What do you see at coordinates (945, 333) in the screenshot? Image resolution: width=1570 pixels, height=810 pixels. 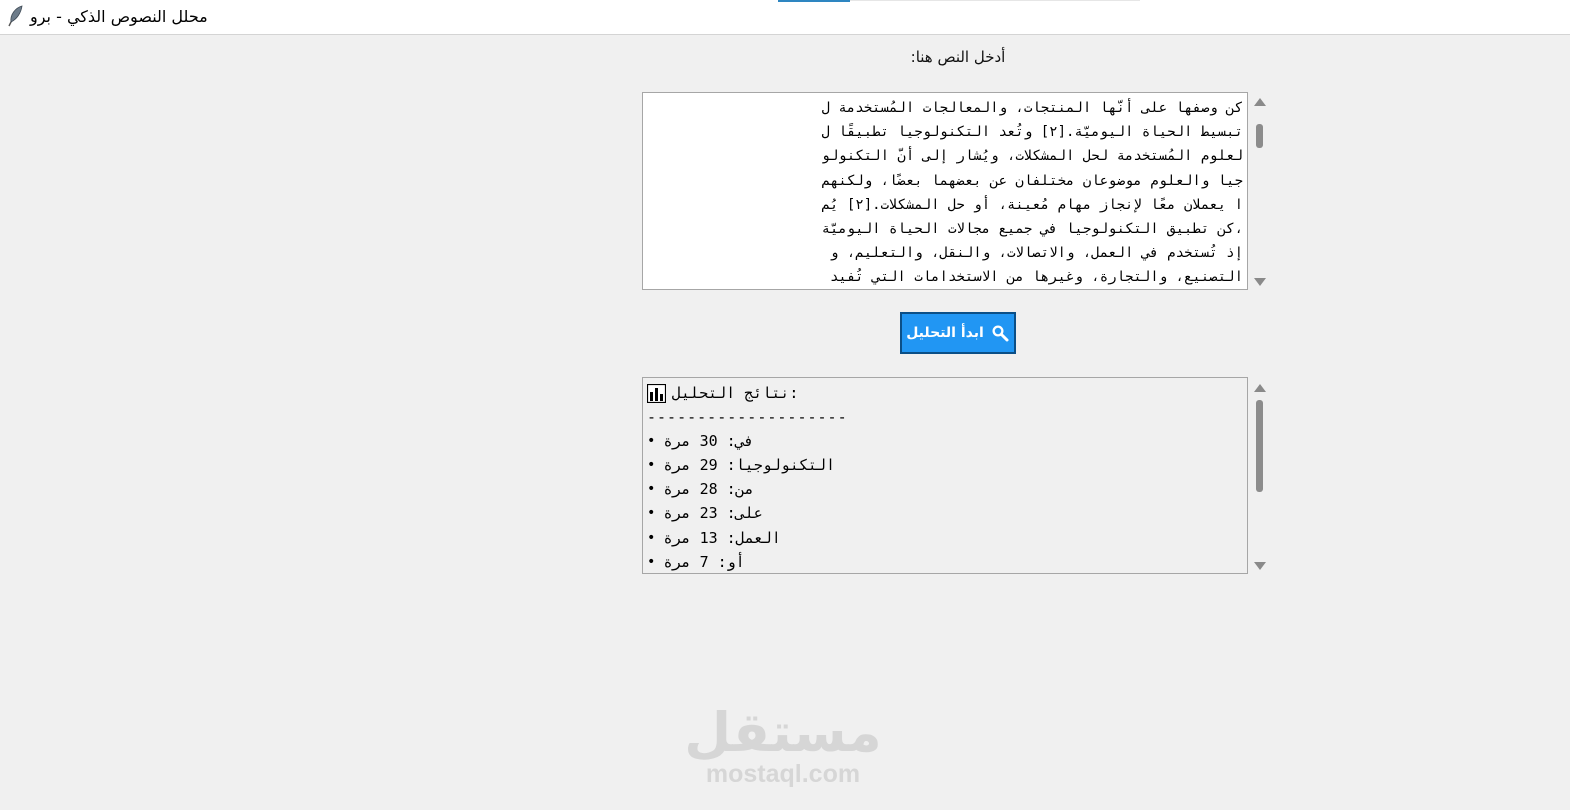 I see `analyze-button-label: ابدأ التحليل` at bounding box center [945, 333].